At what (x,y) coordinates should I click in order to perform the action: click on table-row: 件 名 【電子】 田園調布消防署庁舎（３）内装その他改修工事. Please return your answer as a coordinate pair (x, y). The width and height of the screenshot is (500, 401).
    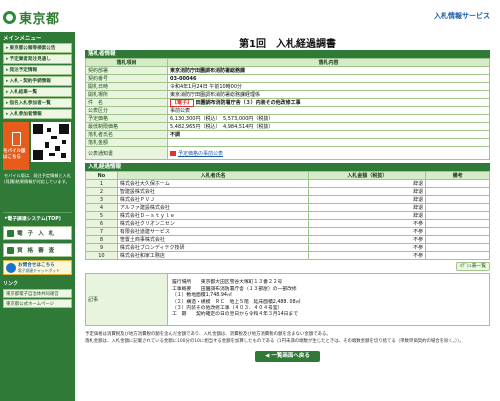
    Looking at the image, I should click on (287, 102).